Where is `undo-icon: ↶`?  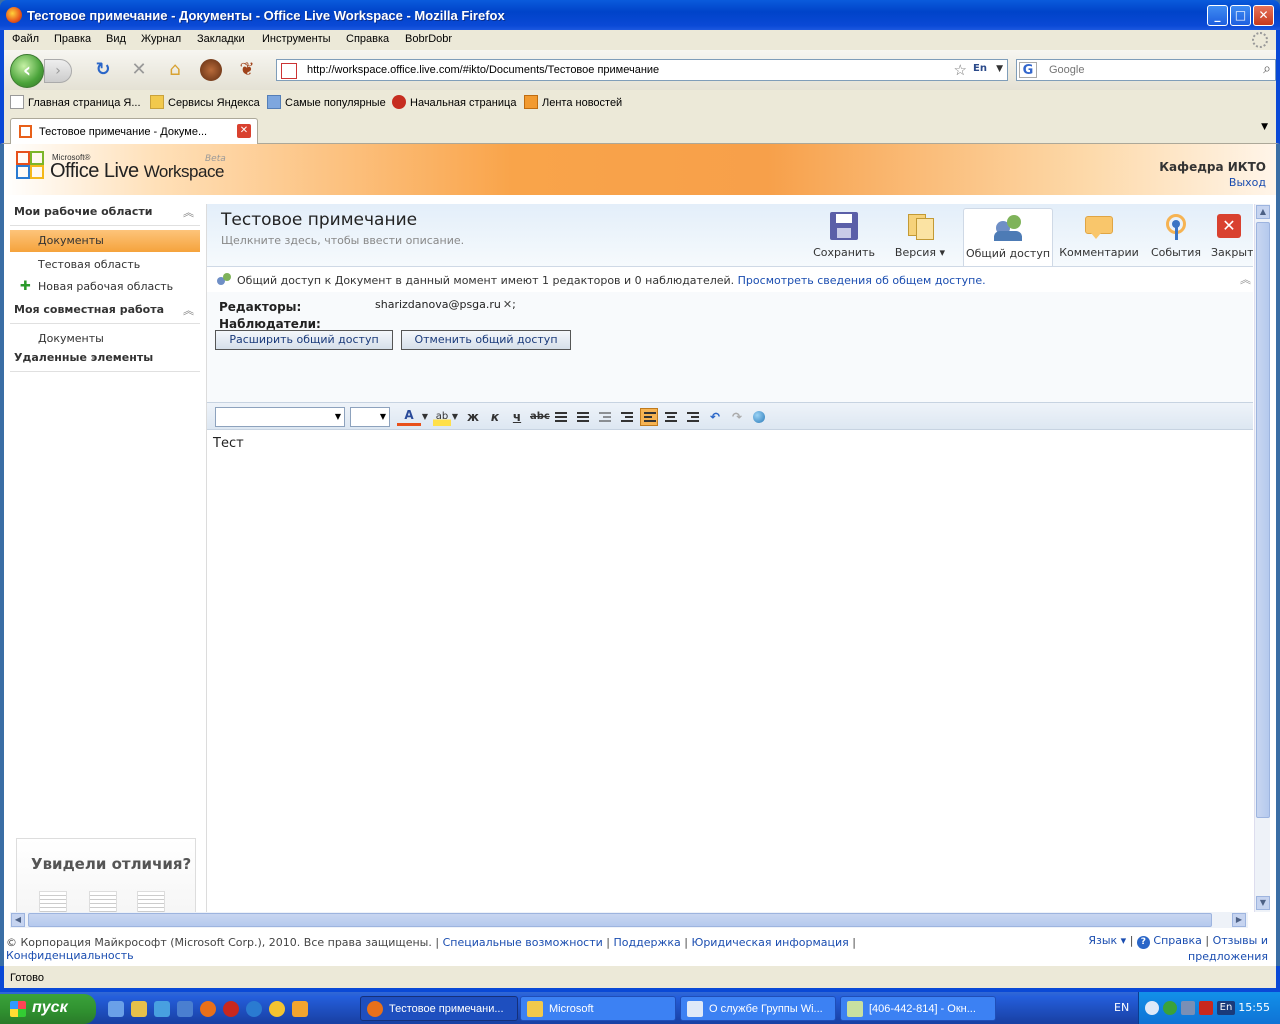 undo-icon: ↶ is located at coordinates (715, 417).